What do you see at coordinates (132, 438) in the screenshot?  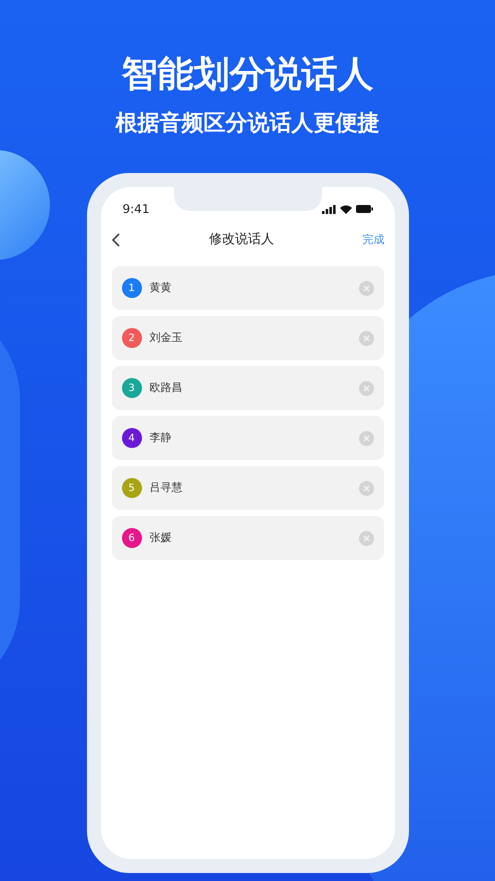 I see `speaker-number: 4` at bounding box center [132, 438].